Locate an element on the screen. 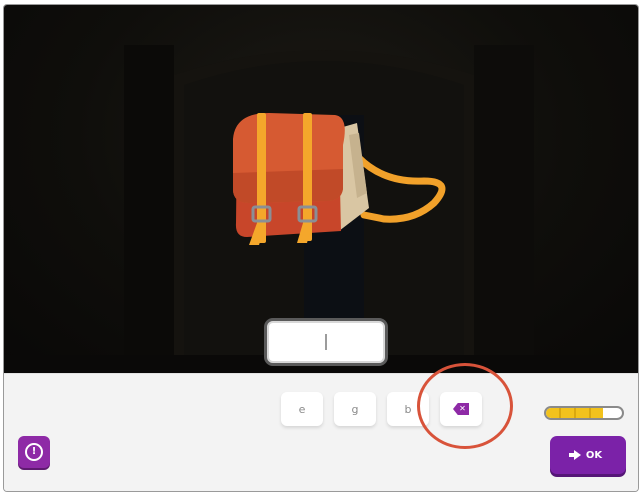 The image size is (640, 492). progress-fill is located at coordinates (574, 413).